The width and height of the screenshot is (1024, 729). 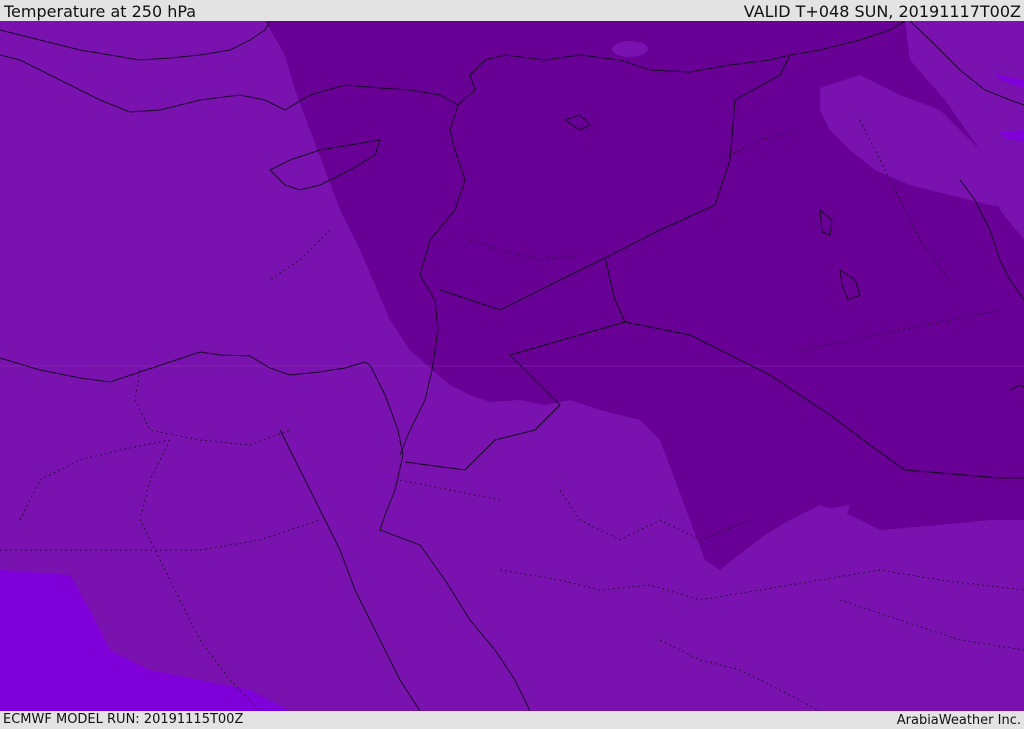 What do you see at coordinates (958, 720) in the screenshot?
I see `credit: ArabiaWeather Inc.` at bounding box center [958, 720].